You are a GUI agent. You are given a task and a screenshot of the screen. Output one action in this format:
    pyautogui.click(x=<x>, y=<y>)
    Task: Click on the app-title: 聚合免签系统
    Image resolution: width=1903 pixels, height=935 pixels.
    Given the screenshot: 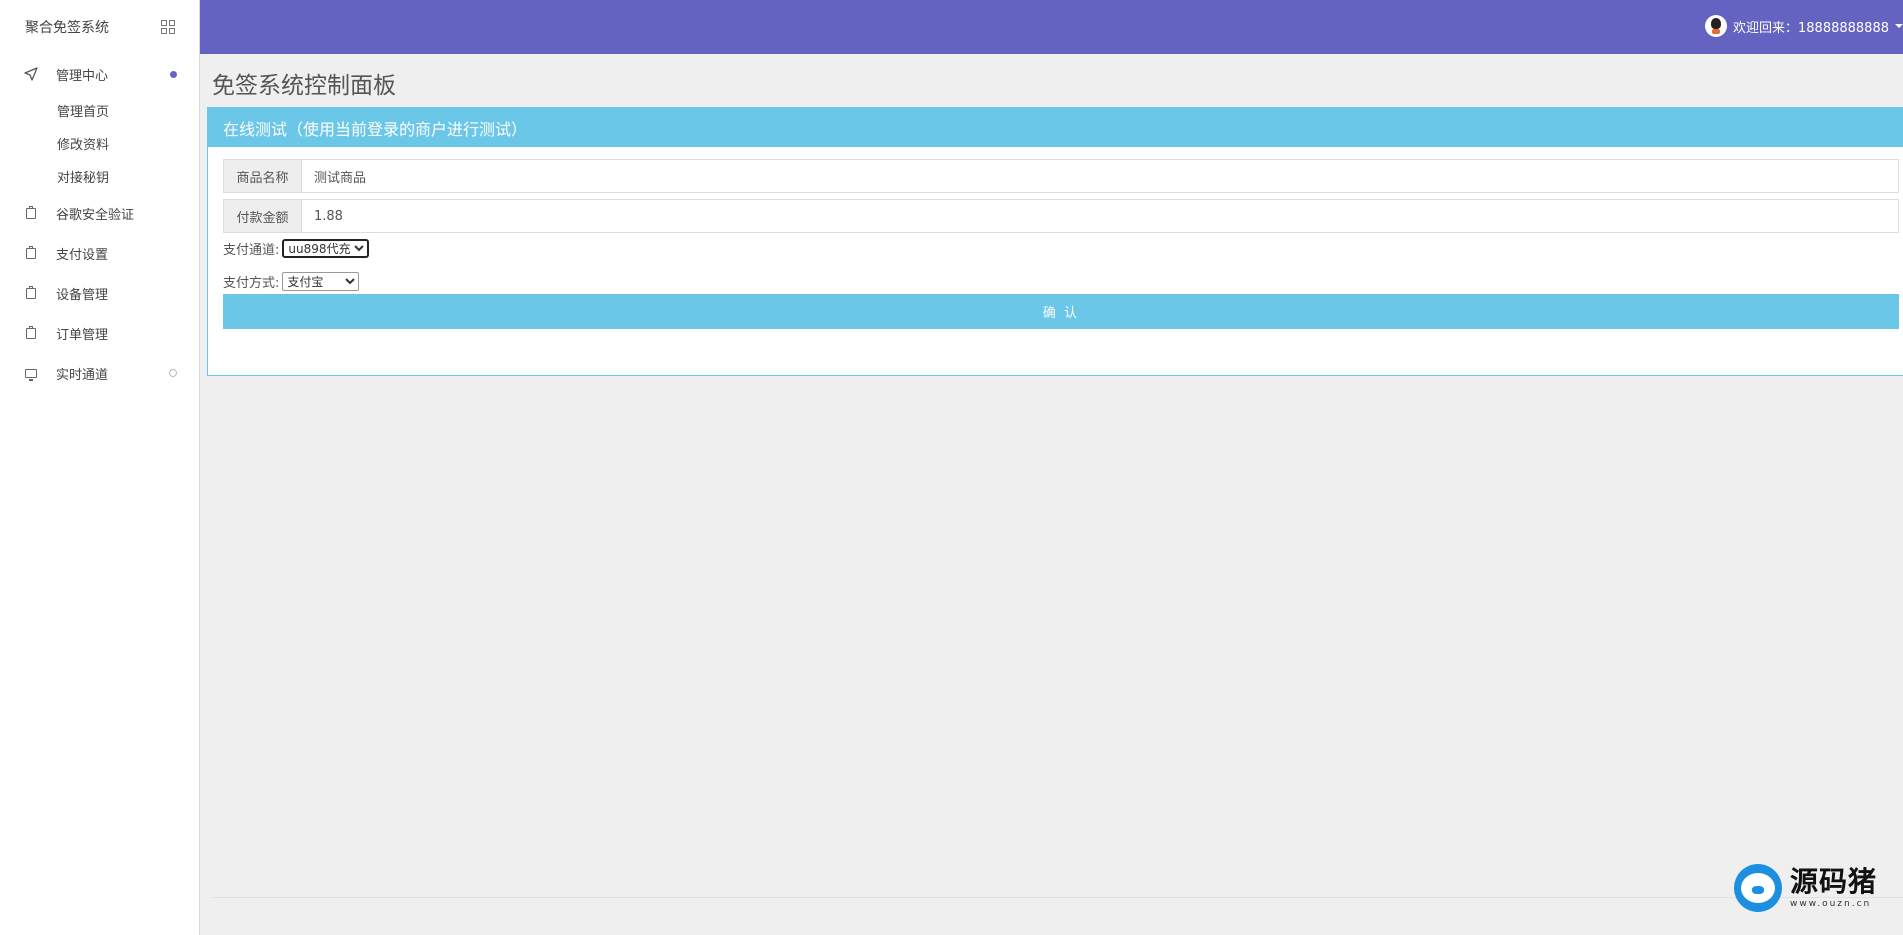 What is the action you would take?
    pyautogui.click(x=67, y=28)
    